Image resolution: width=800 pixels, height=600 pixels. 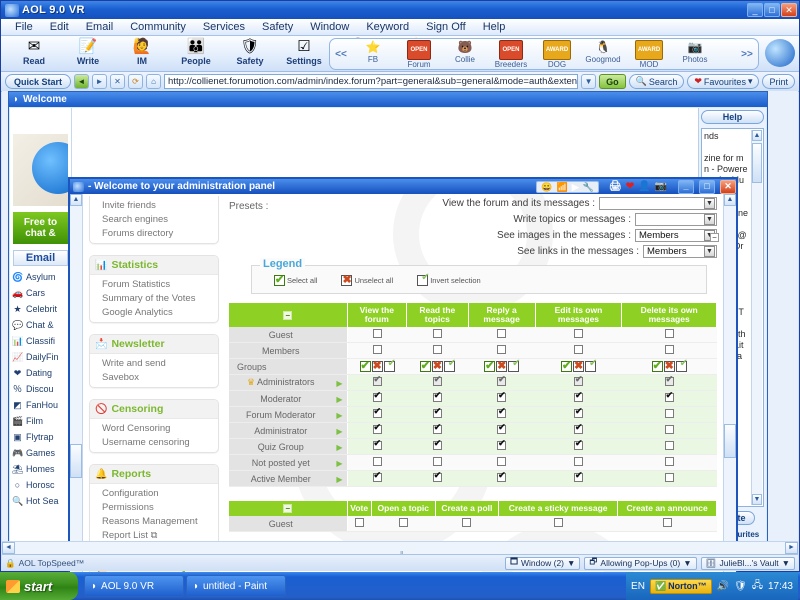 What do you see at coordinates (791, 548) in the screenshot?
I see `scroll-right-arrow: ►` at bounding box center [791, 548].